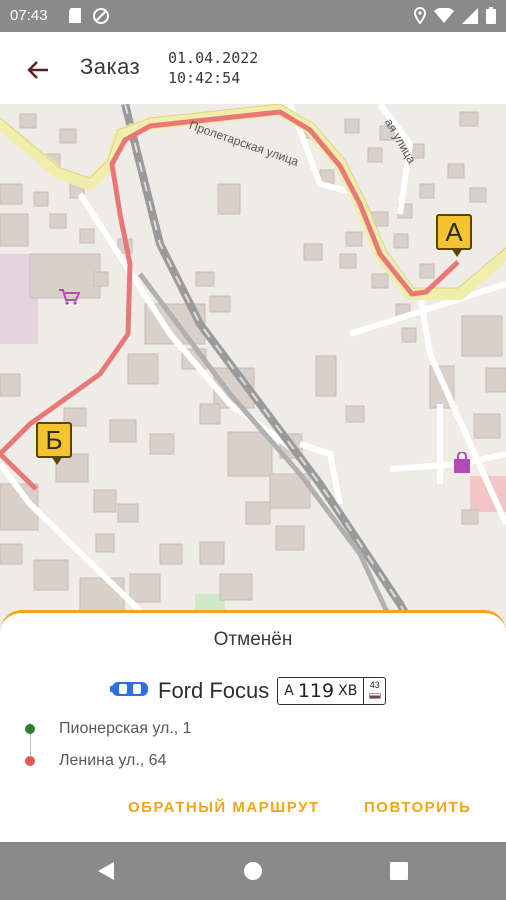 This screenshot has width=506, height=900. I want to click on plate-letters: ХВ, so click(348, 691).